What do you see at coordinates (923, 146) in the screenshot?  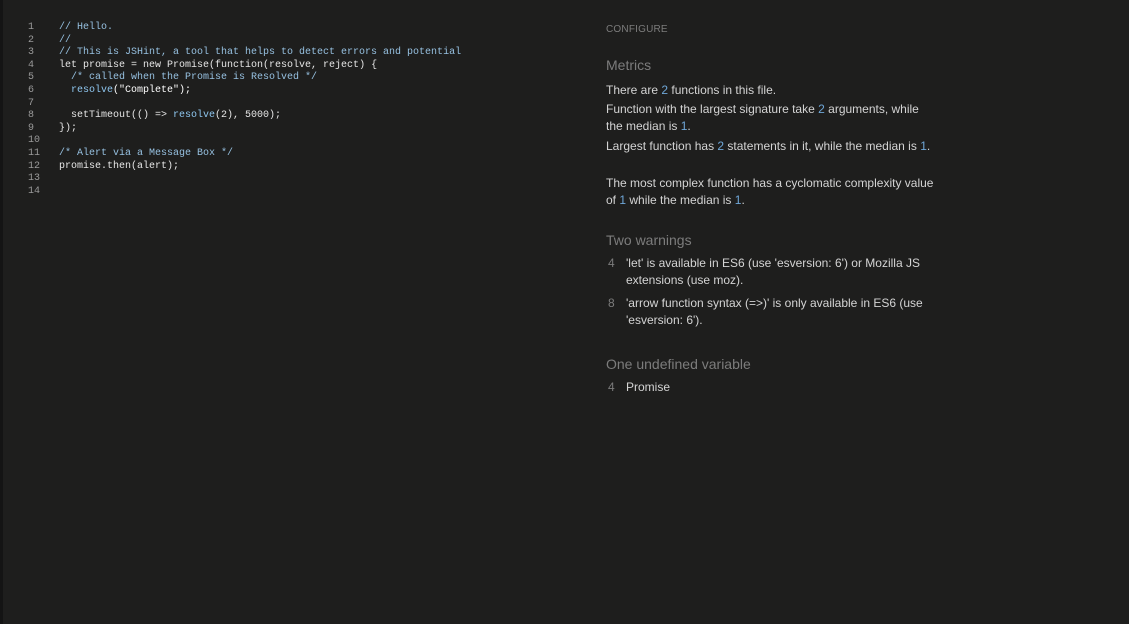 I see `metrics-number: 1` at bounding box center [923, 146].